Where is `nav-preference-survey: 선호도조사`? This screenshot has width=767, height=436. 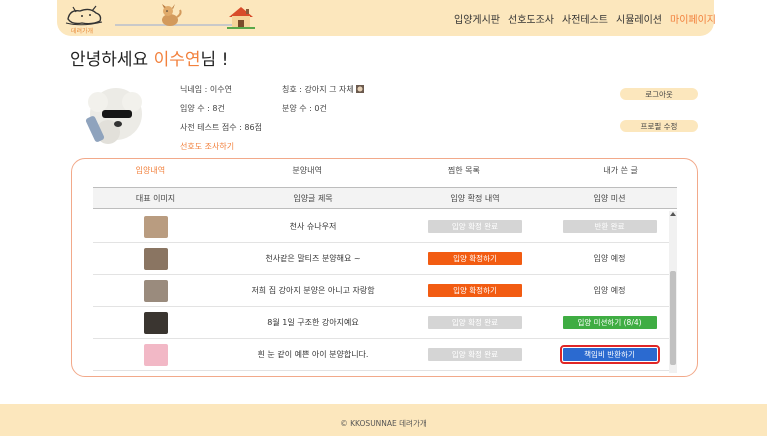 nav-preference-survey: 선호도조사 is located at coordinates (531, 18).